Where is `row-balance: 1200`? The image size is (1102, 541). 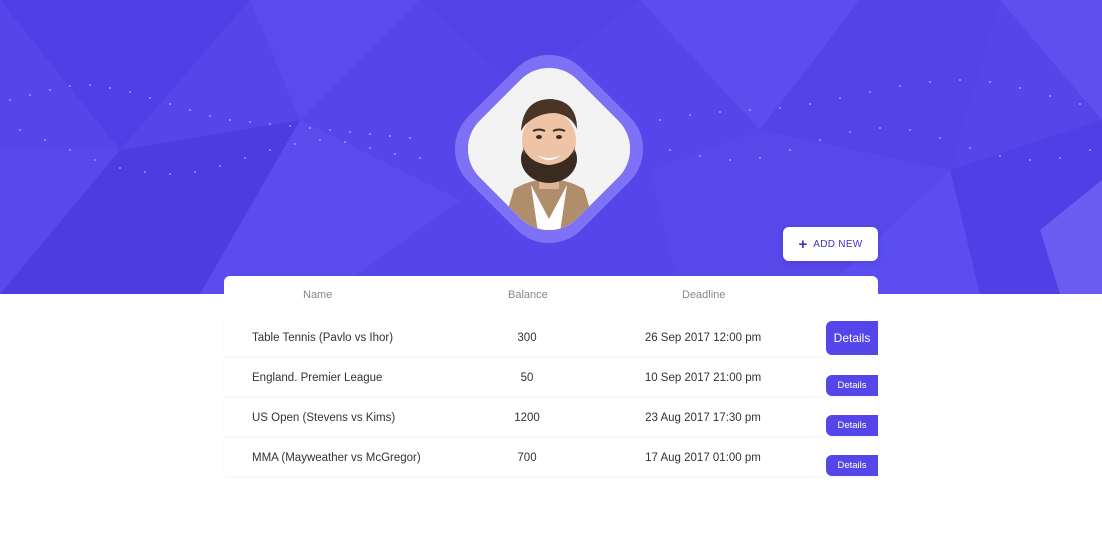 row-balance: 1200 is located at coordinates (527, 418).